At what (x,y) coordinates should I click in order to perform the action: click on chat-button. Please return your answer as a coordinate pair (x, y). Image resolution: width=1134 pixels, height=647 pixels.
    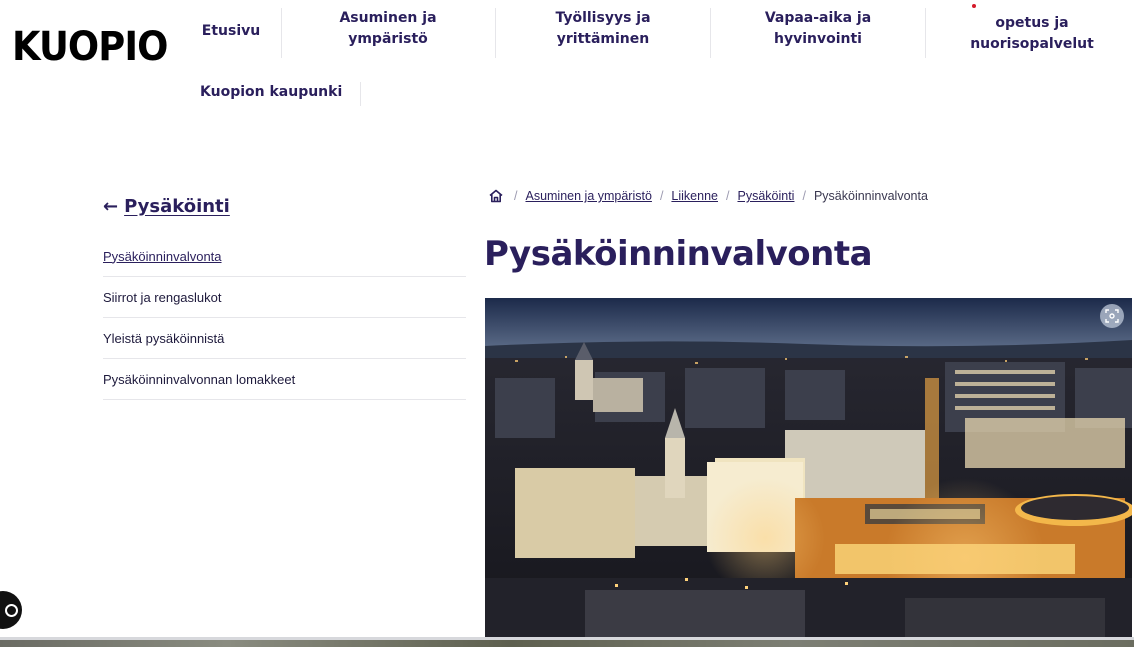
    Looking at the image, I should click on (11, 610).